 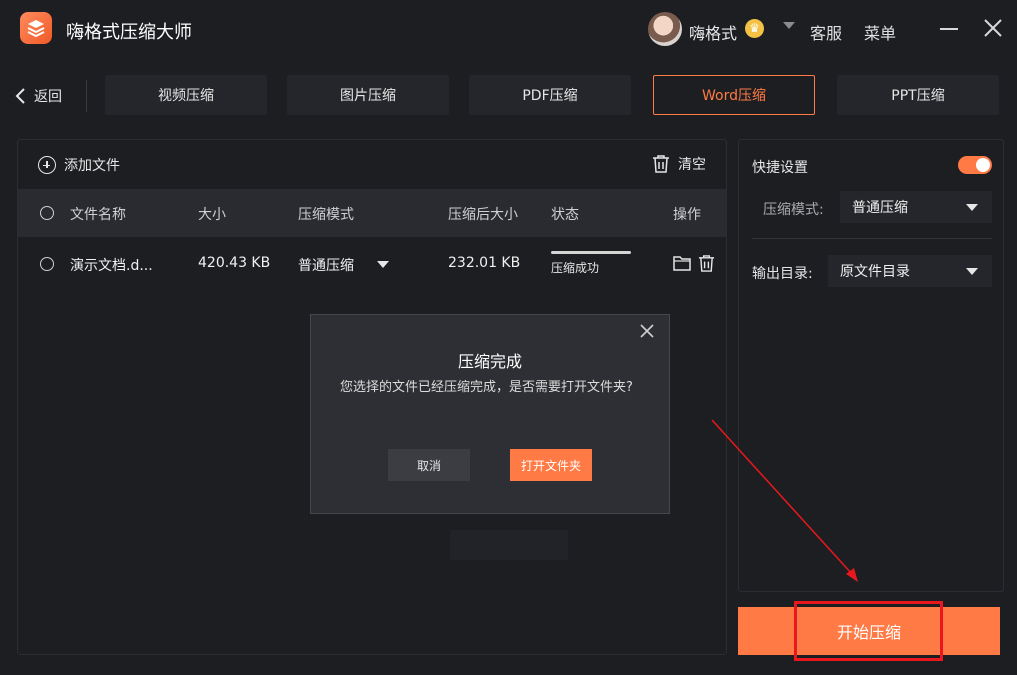 What do you see at coordinates (993, 28) in the screenshot?
I see `close-icon` at bounding box center [993, 28].